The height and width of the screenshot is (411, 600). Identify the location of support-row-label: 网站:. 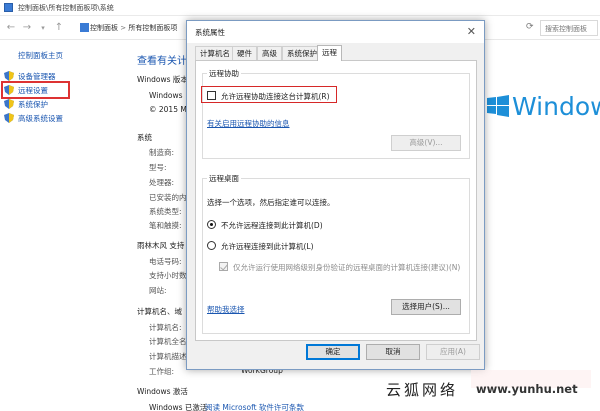
(158, 290).